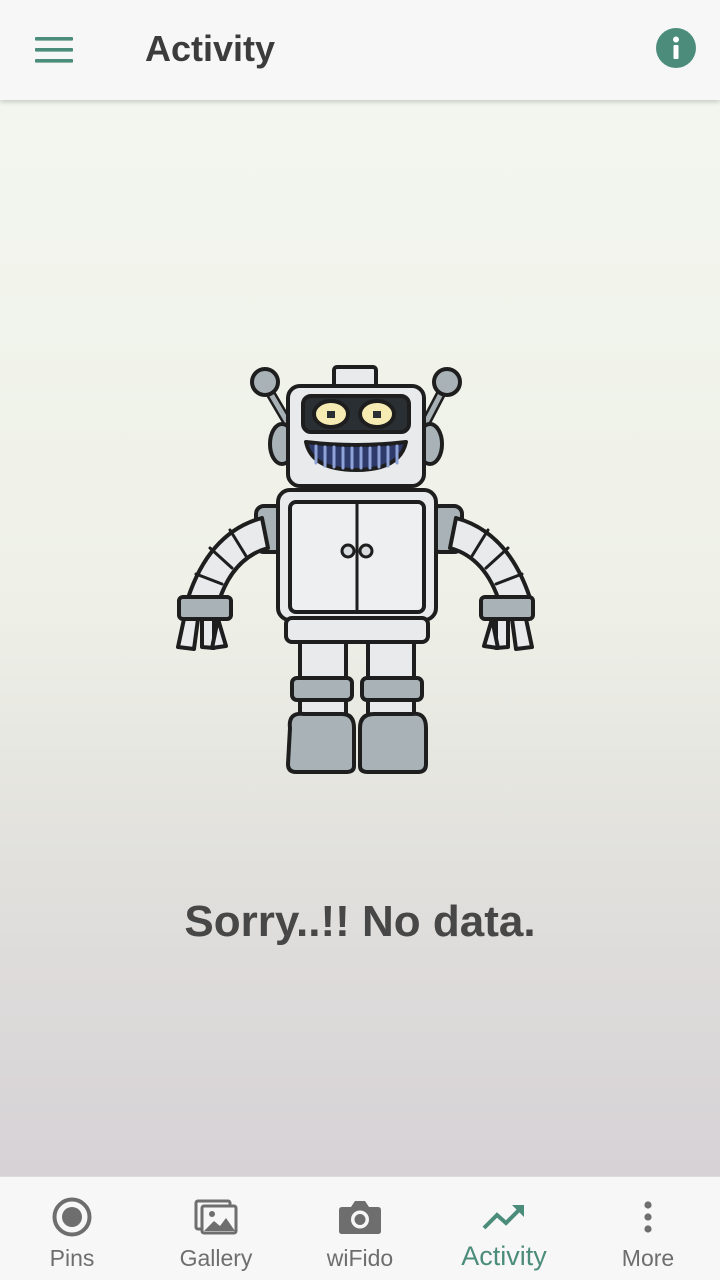 The image size is (720, 1280). I want to click on trending-up-icon, so click(504, 1217).